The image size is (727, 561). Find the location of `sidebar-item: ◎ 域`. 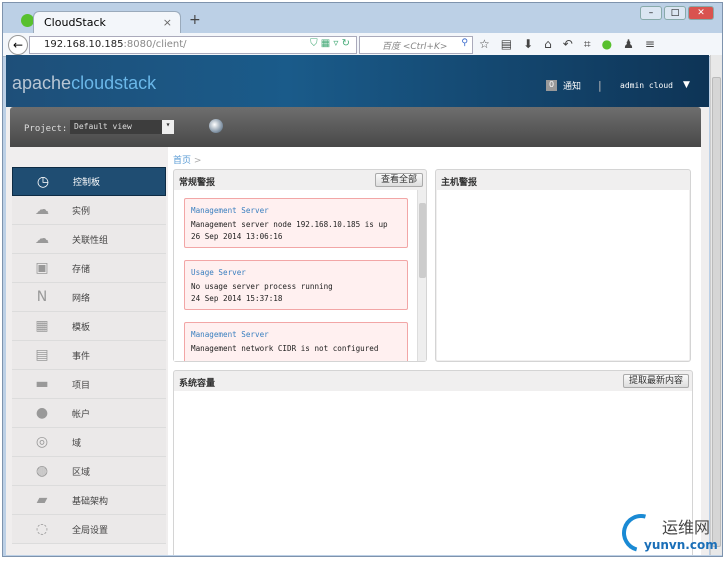

sidebar-item: ◎ 域 is located at coordinates (89, 442).